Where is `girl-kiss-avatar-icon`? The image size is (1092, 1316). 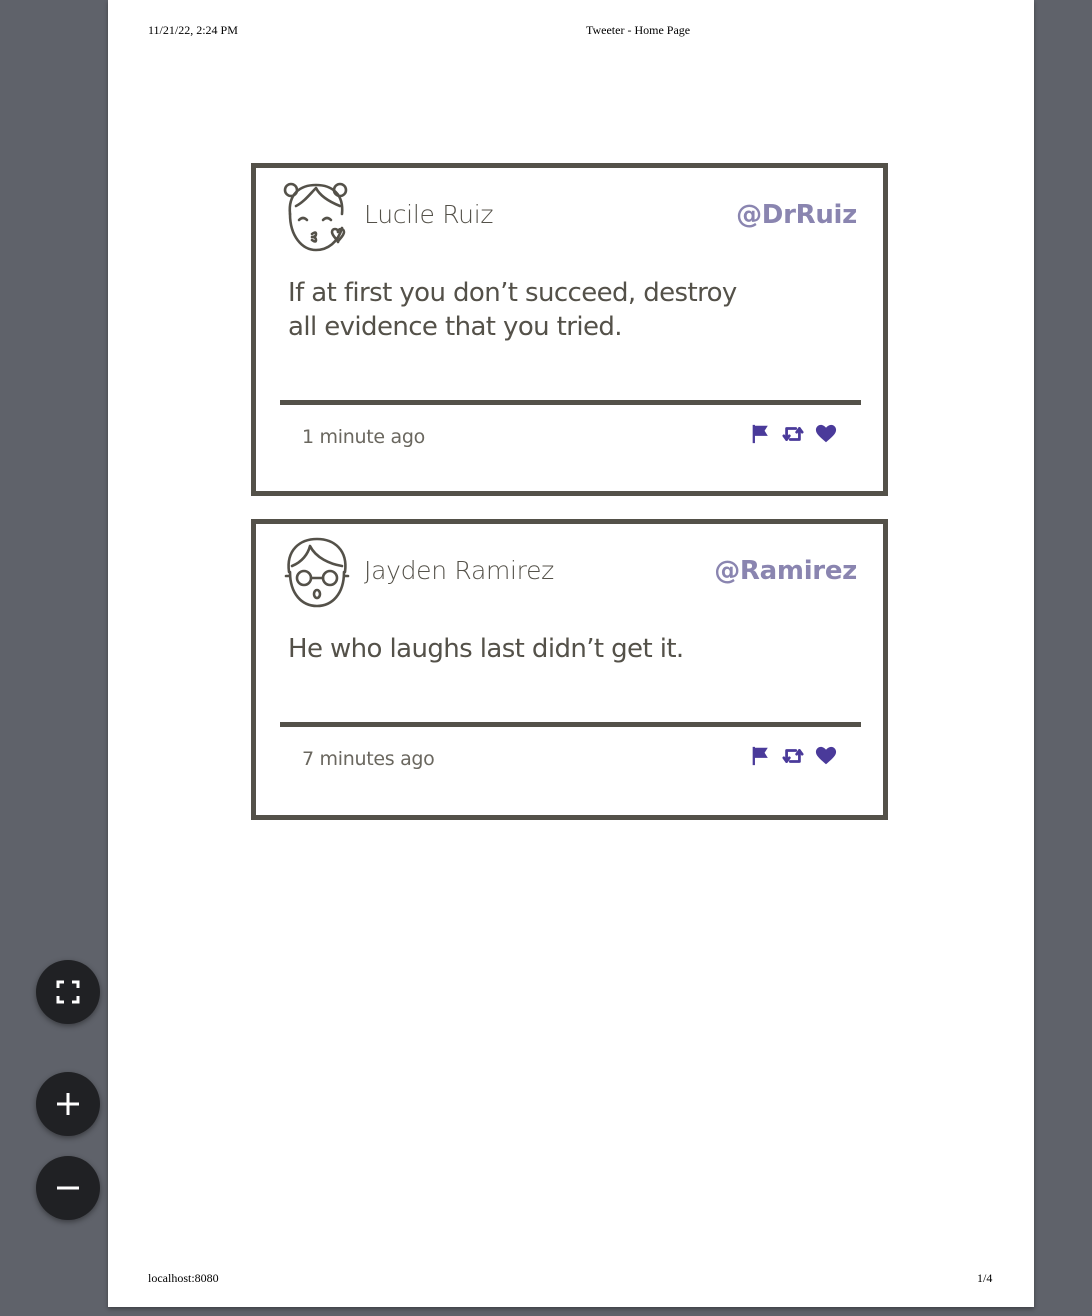
girl-kiss-avatar-icon is located at coordinates (317, 217).